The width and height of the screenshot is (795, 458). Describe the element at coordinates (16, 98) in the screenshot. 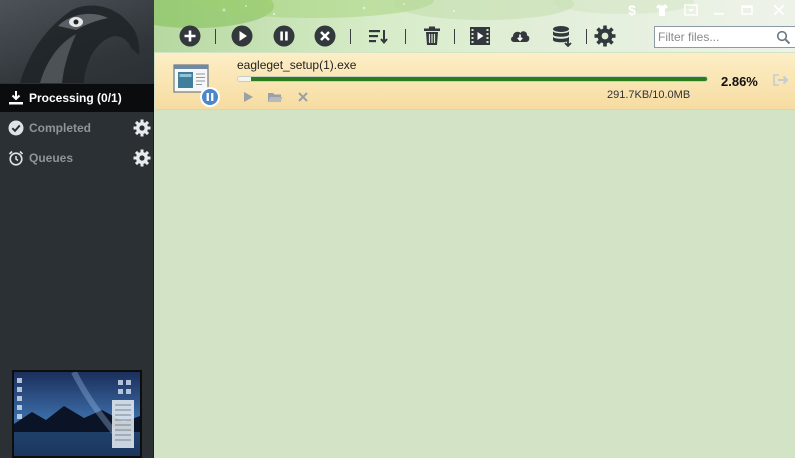

I see `download-tray-icon` at that location.